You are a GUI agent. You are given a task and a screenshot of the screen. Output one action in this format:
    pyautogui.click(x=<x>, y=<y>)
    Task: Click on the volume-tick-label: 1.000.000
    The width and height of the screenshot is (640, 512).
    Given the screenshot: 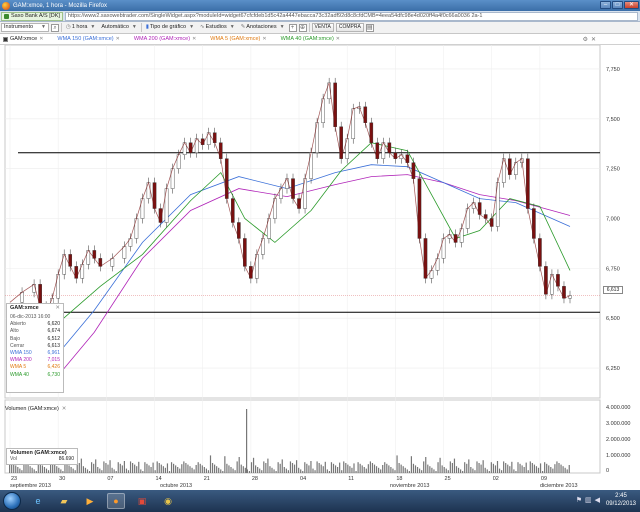 What is the action you would take?
    pyautogui.click(x=618, y=456)
    